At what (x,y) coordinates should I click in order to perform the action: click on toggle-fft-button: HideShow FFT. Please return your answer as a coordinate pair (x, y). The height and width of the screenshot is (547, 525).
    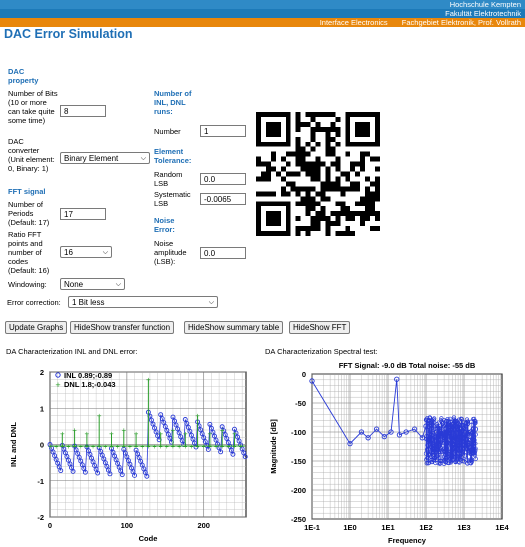
    Looking at the image, I should click on (320, 327).